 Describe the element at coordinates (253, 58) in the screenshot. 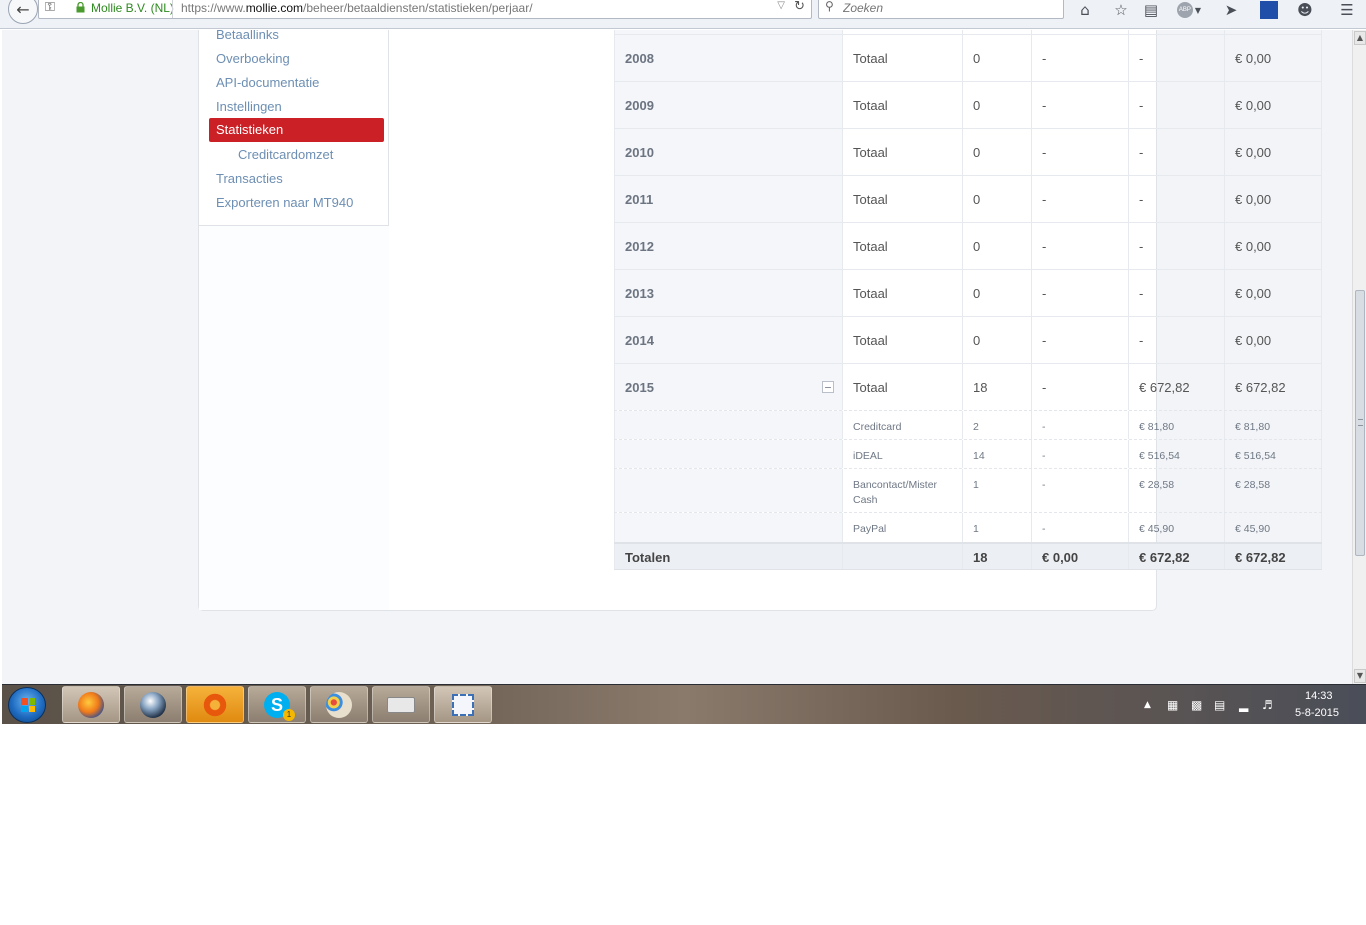

I see `sidebar-item-overboeking: Overboeking` at that location.